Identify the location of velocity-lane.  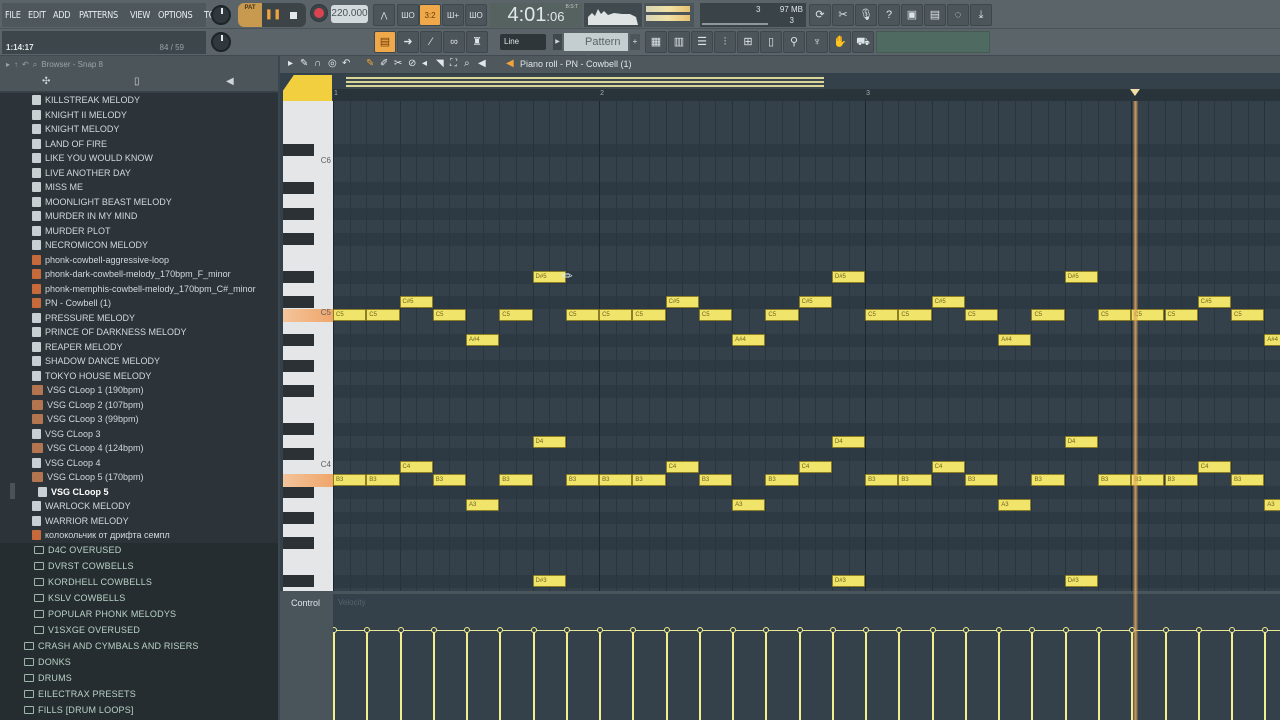
(806, 657).